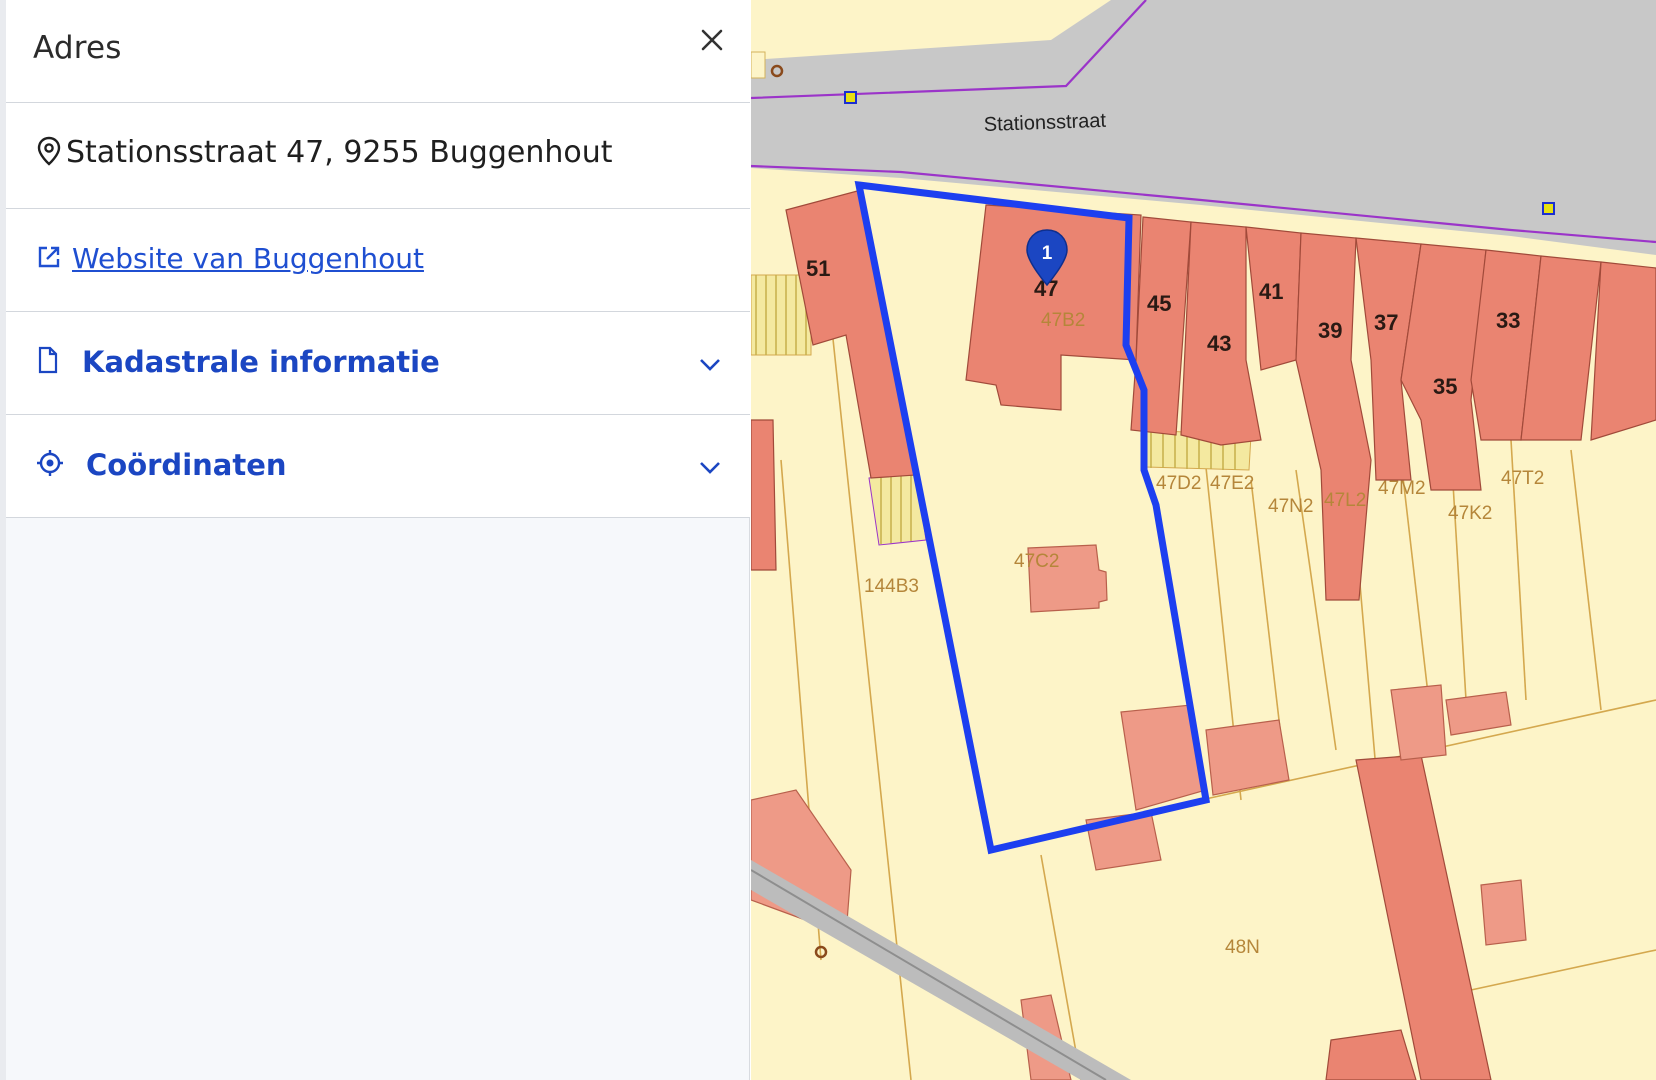 This screenshot has height=1080, width=1656. I want to click on house-number: 51, so click(818, 268).